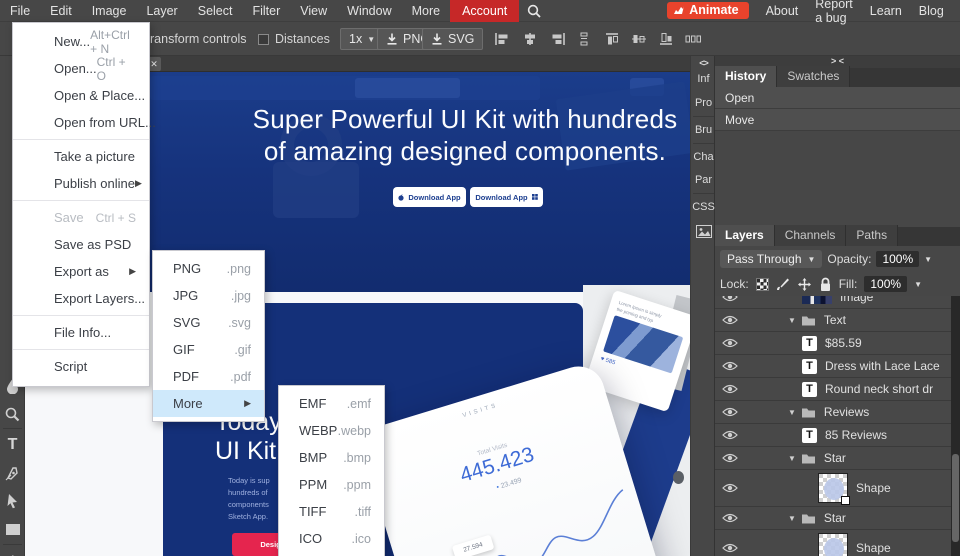  I want to click on hand-tool-icon, so click(12, 552).